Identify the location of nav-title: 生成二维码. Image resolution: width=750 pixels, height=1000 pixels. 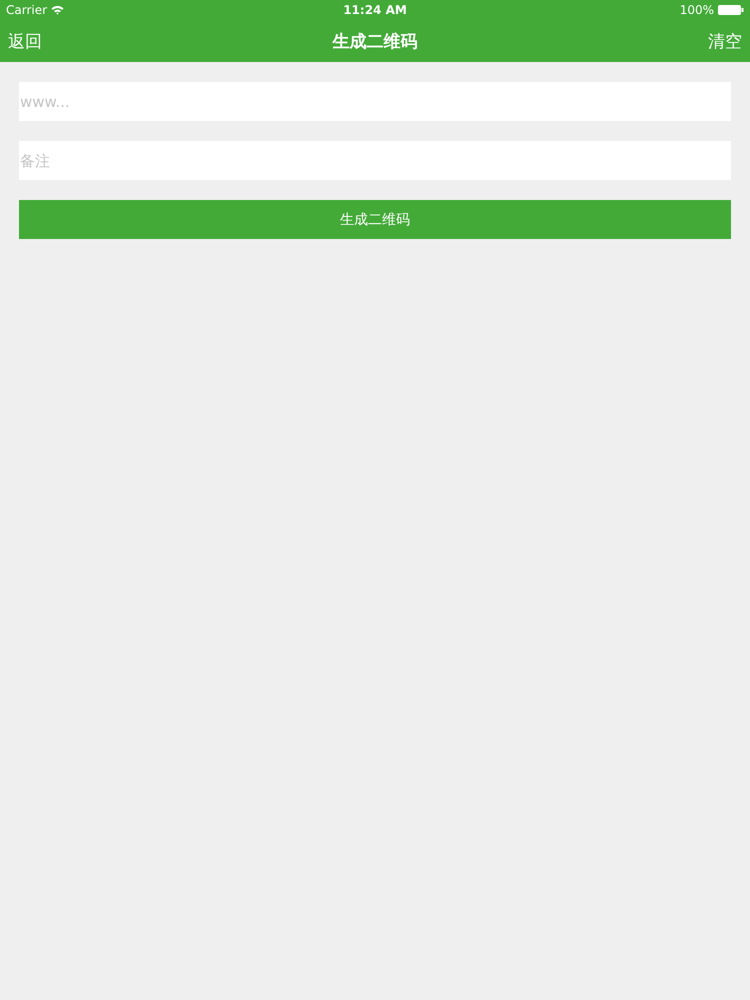
(375, 41).